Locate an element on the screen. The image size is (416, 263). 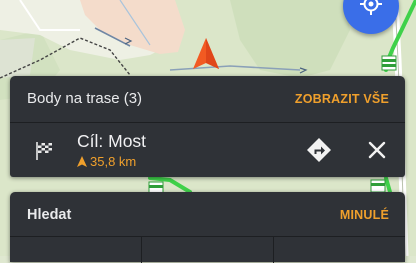
close-icon is located at coordinates (377, 150).